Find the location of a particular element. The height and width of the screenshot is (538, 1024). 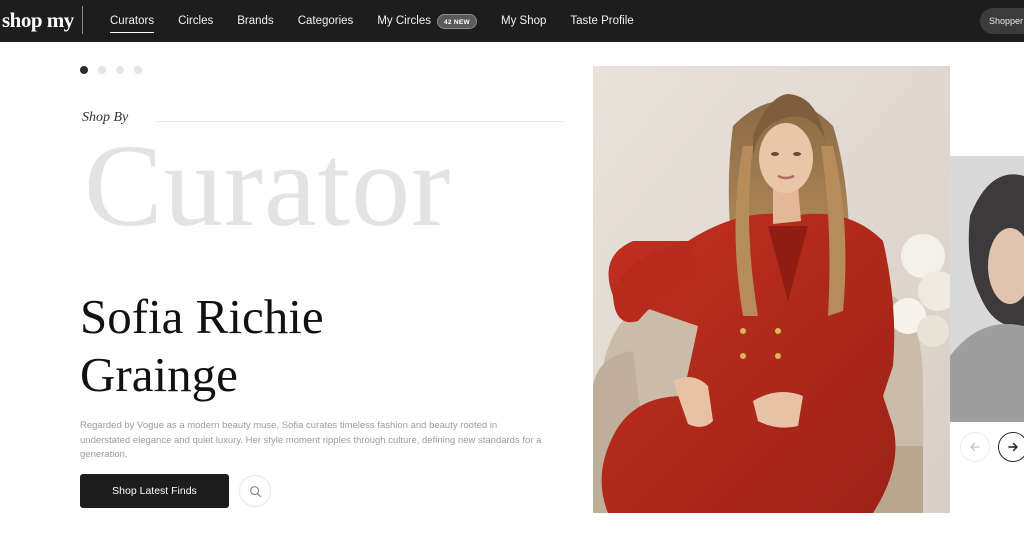

hero-eyebrow: Shop By is located at coordinates (105, 117).